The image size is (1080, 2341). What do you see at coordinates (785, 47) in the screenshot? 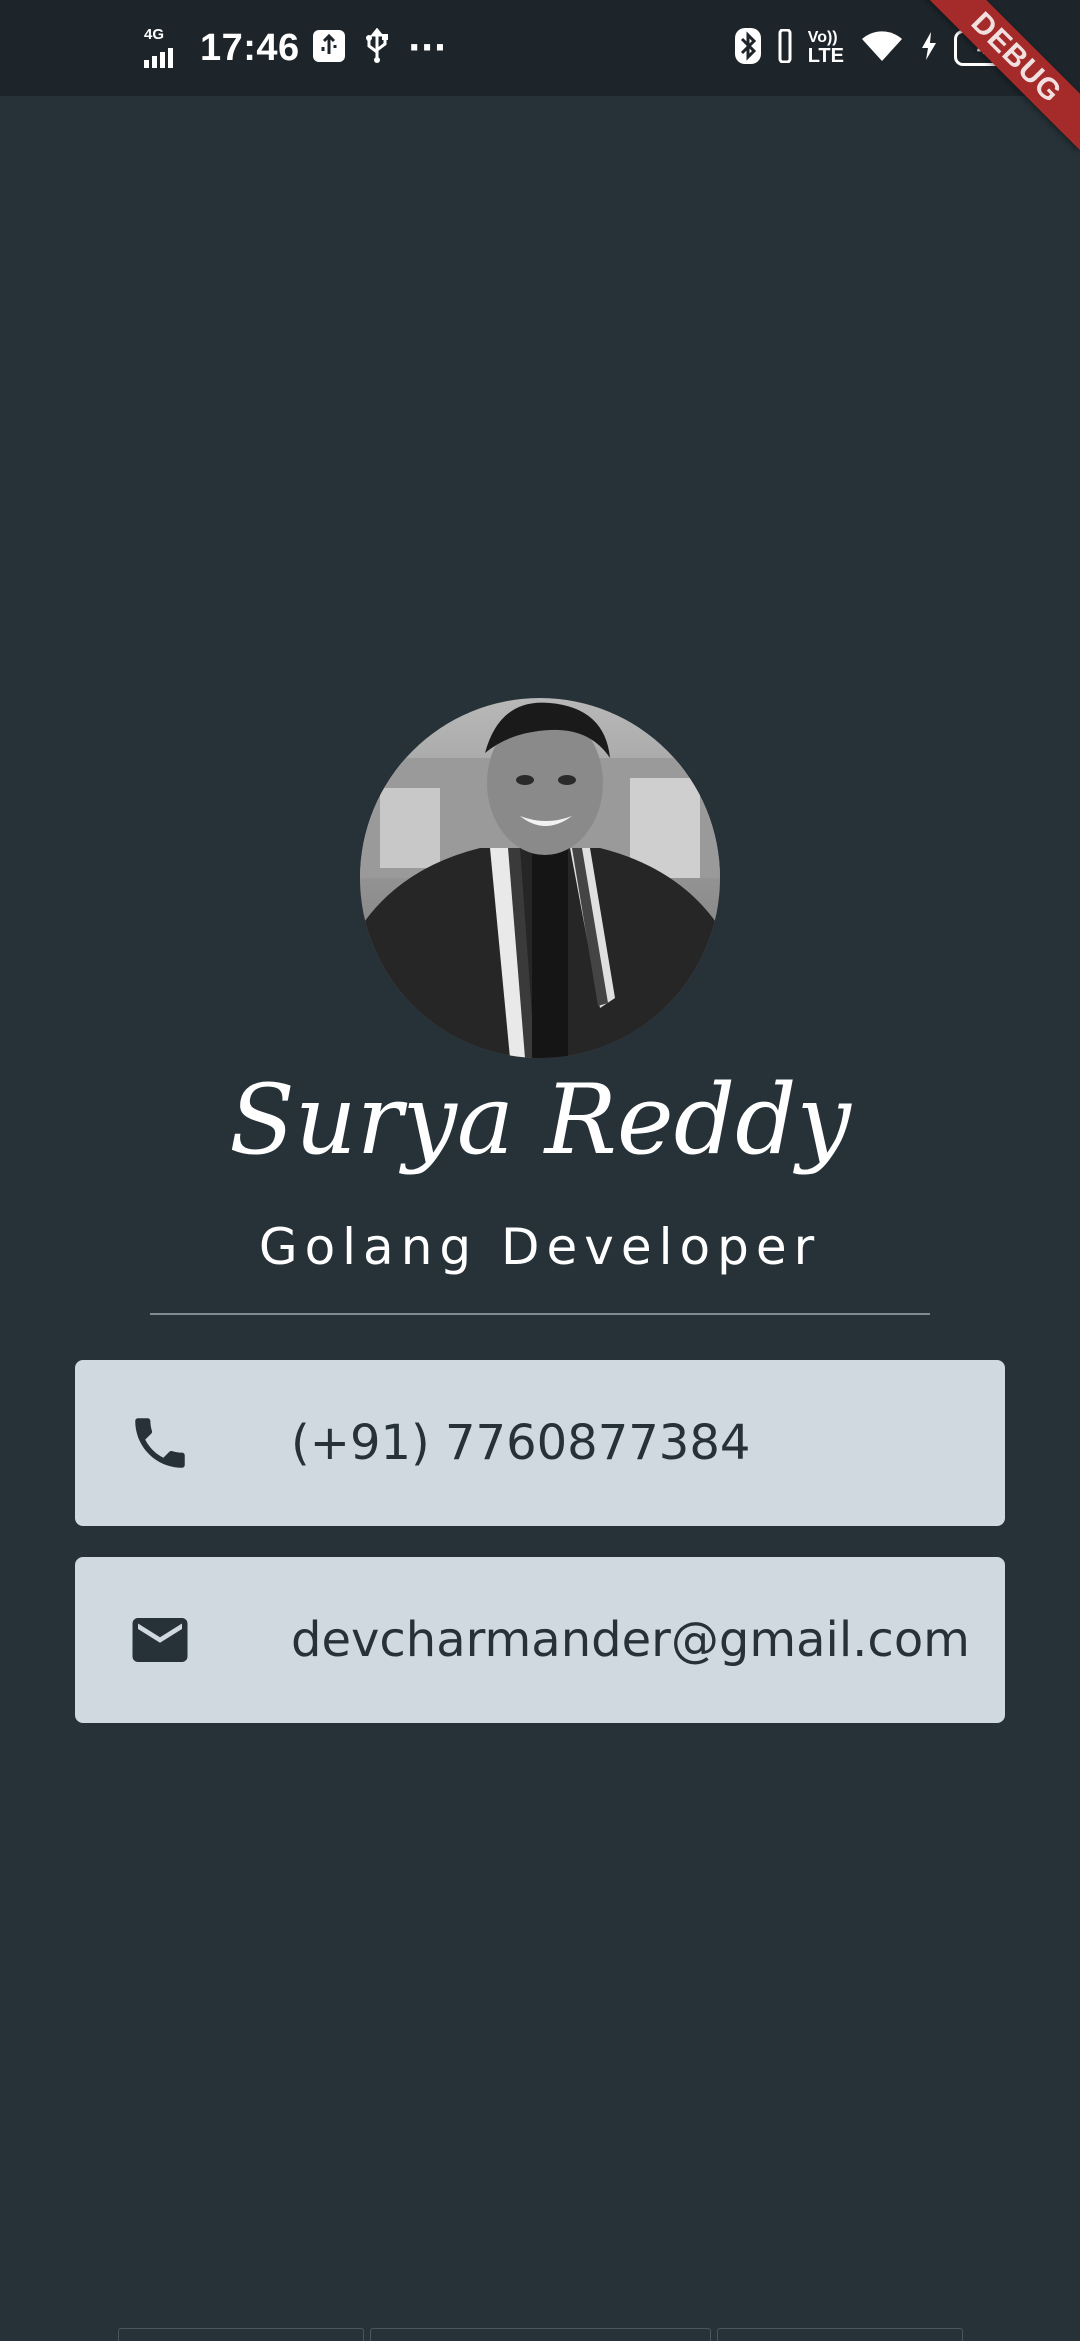
I see `vibrate-icon` at bounding box center [785, 47].